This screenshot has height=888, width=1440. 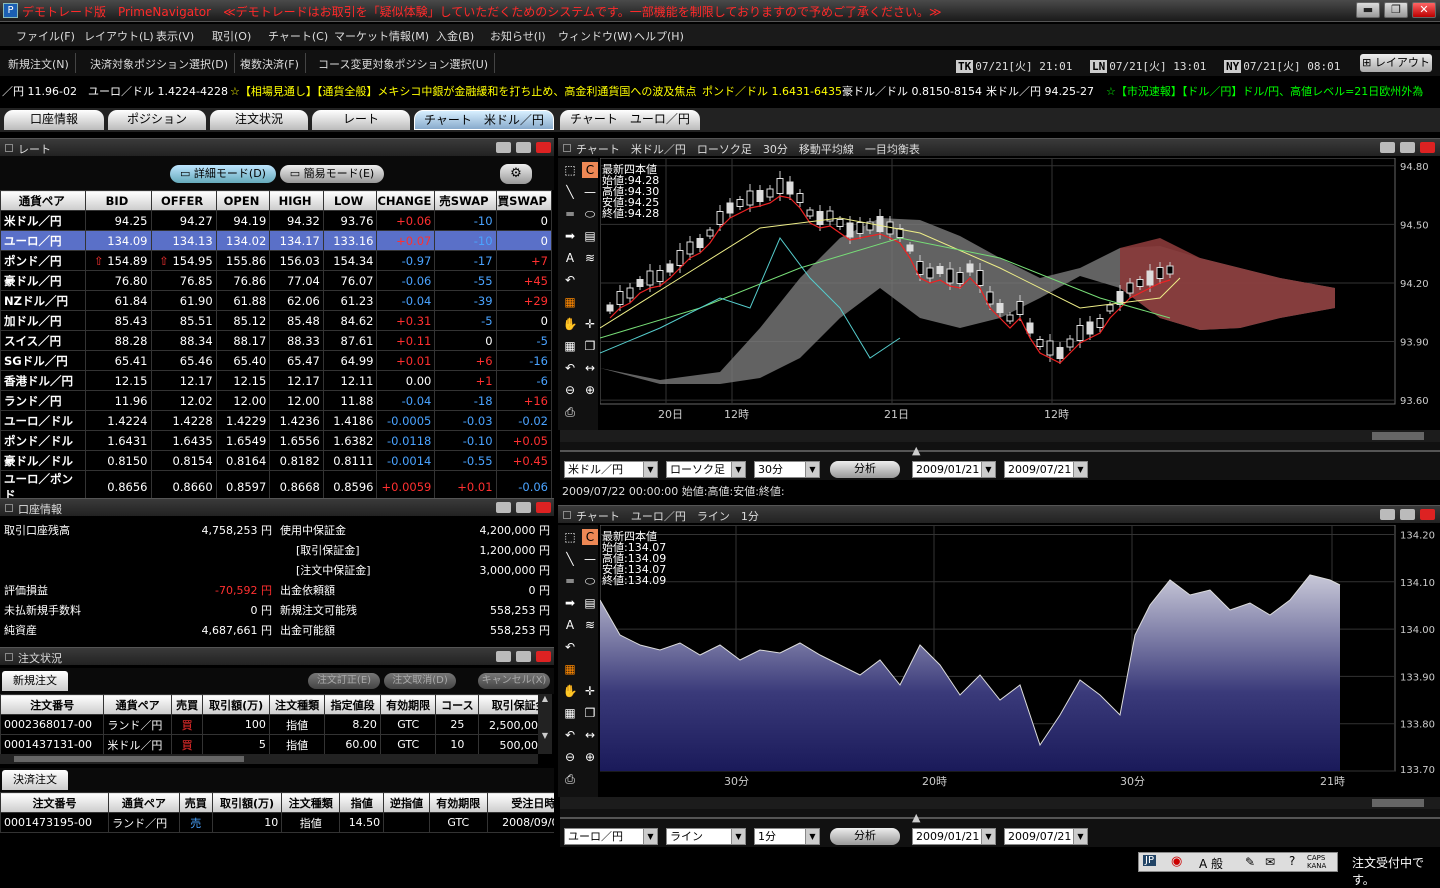 I want to click on tab-chart-usdjpy: チャート 米ドル／円, so click(x=484, y=120).